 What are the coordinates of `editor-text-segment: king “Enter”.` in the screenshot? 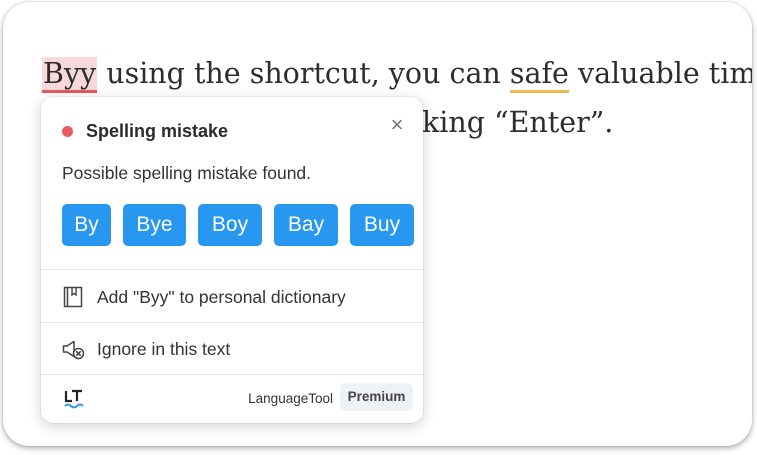 It's located at (518, 122).